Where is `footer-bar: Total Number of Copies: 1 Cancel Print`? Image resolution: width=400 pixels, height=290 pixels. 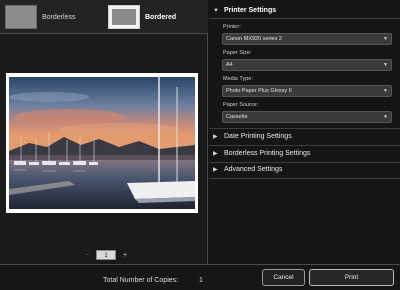 footer-bar: Total Number of Copies: 1 Cancel Print is located at coordinates (200, 277).